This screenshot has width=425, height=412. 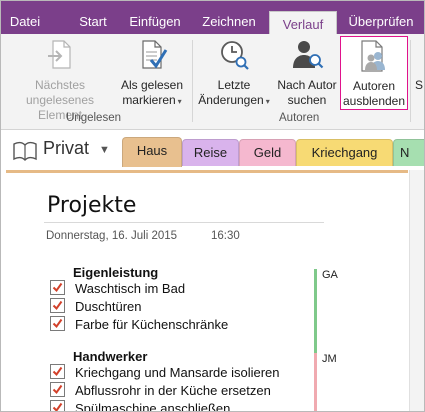 What do you see at coordinates (25, 21) in the screenshot?
I see `tab-datei: Datei` at bounding box center [25, 21].